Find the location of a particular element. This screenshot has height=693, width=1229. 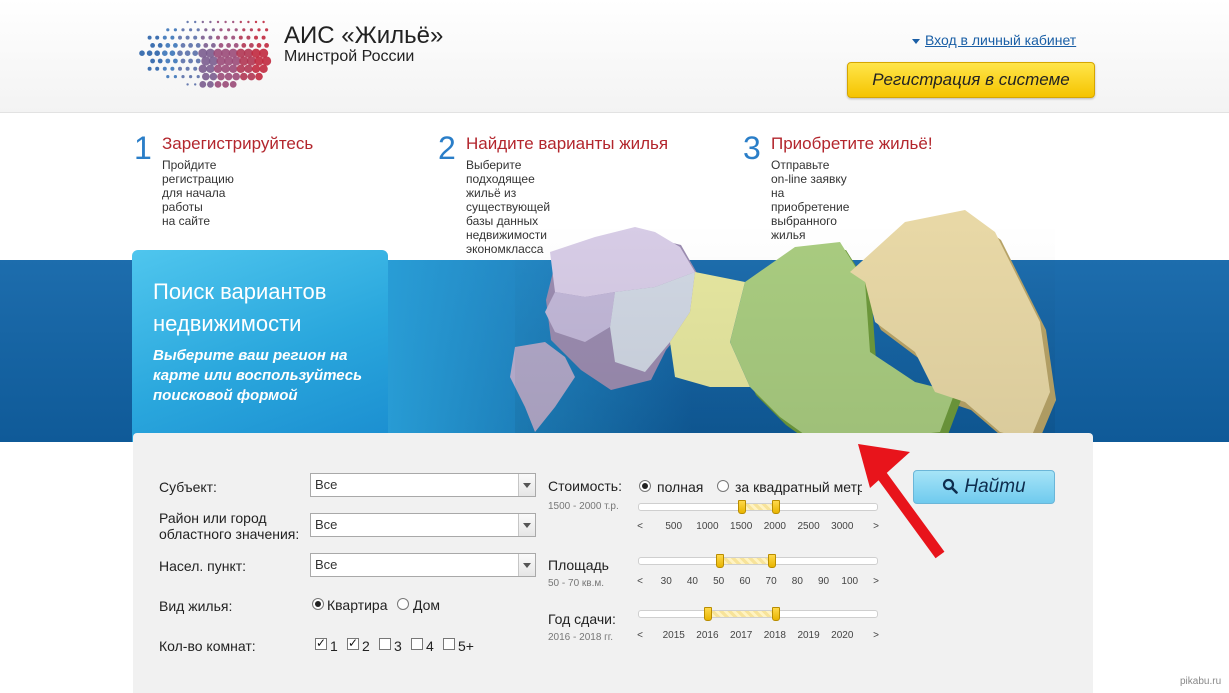

radio-cost-full-label: полная is located at coordinates (680, 487).